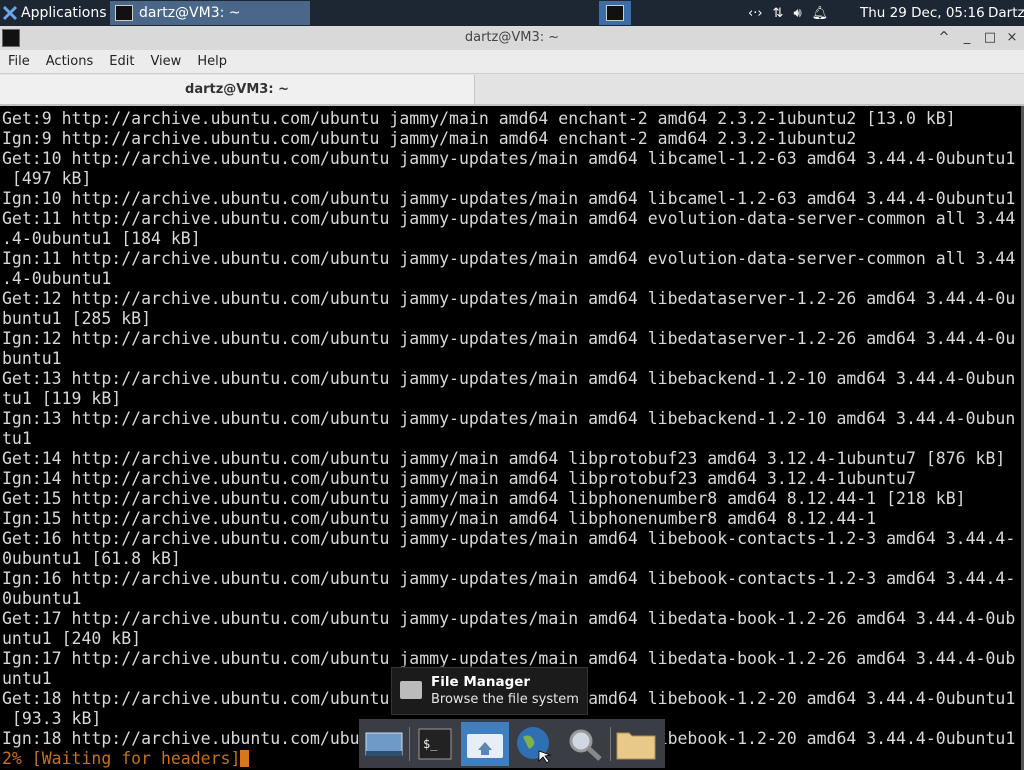  I want to click on taskbar-terminal-label: dartz@VM3: ~, so click(190, 13).